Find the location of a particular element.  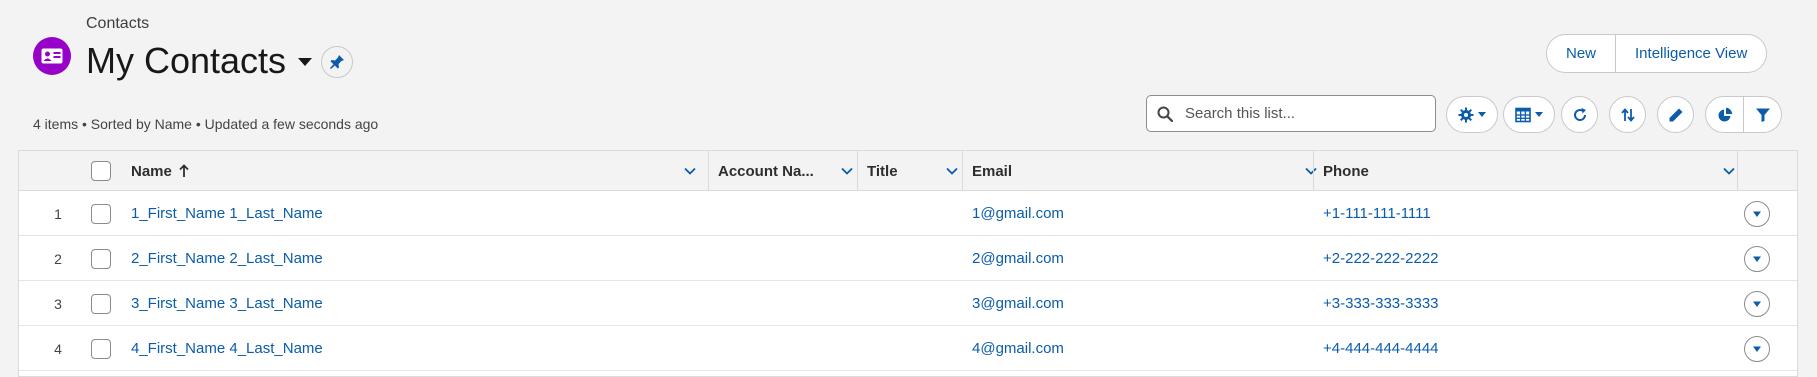

select-all-checkbox is located at coordinates (101, 171).